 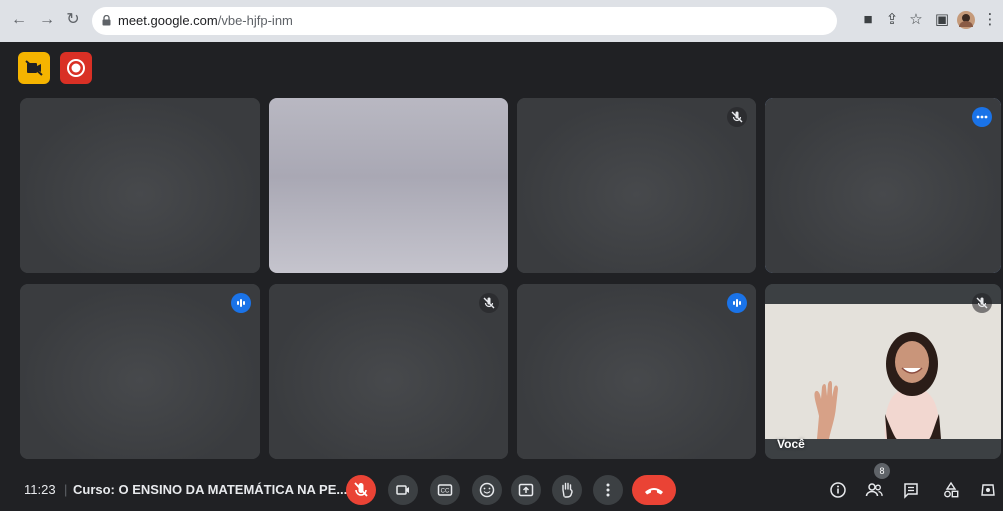 I want to click on hand-icon, so click(x=567, y=490).